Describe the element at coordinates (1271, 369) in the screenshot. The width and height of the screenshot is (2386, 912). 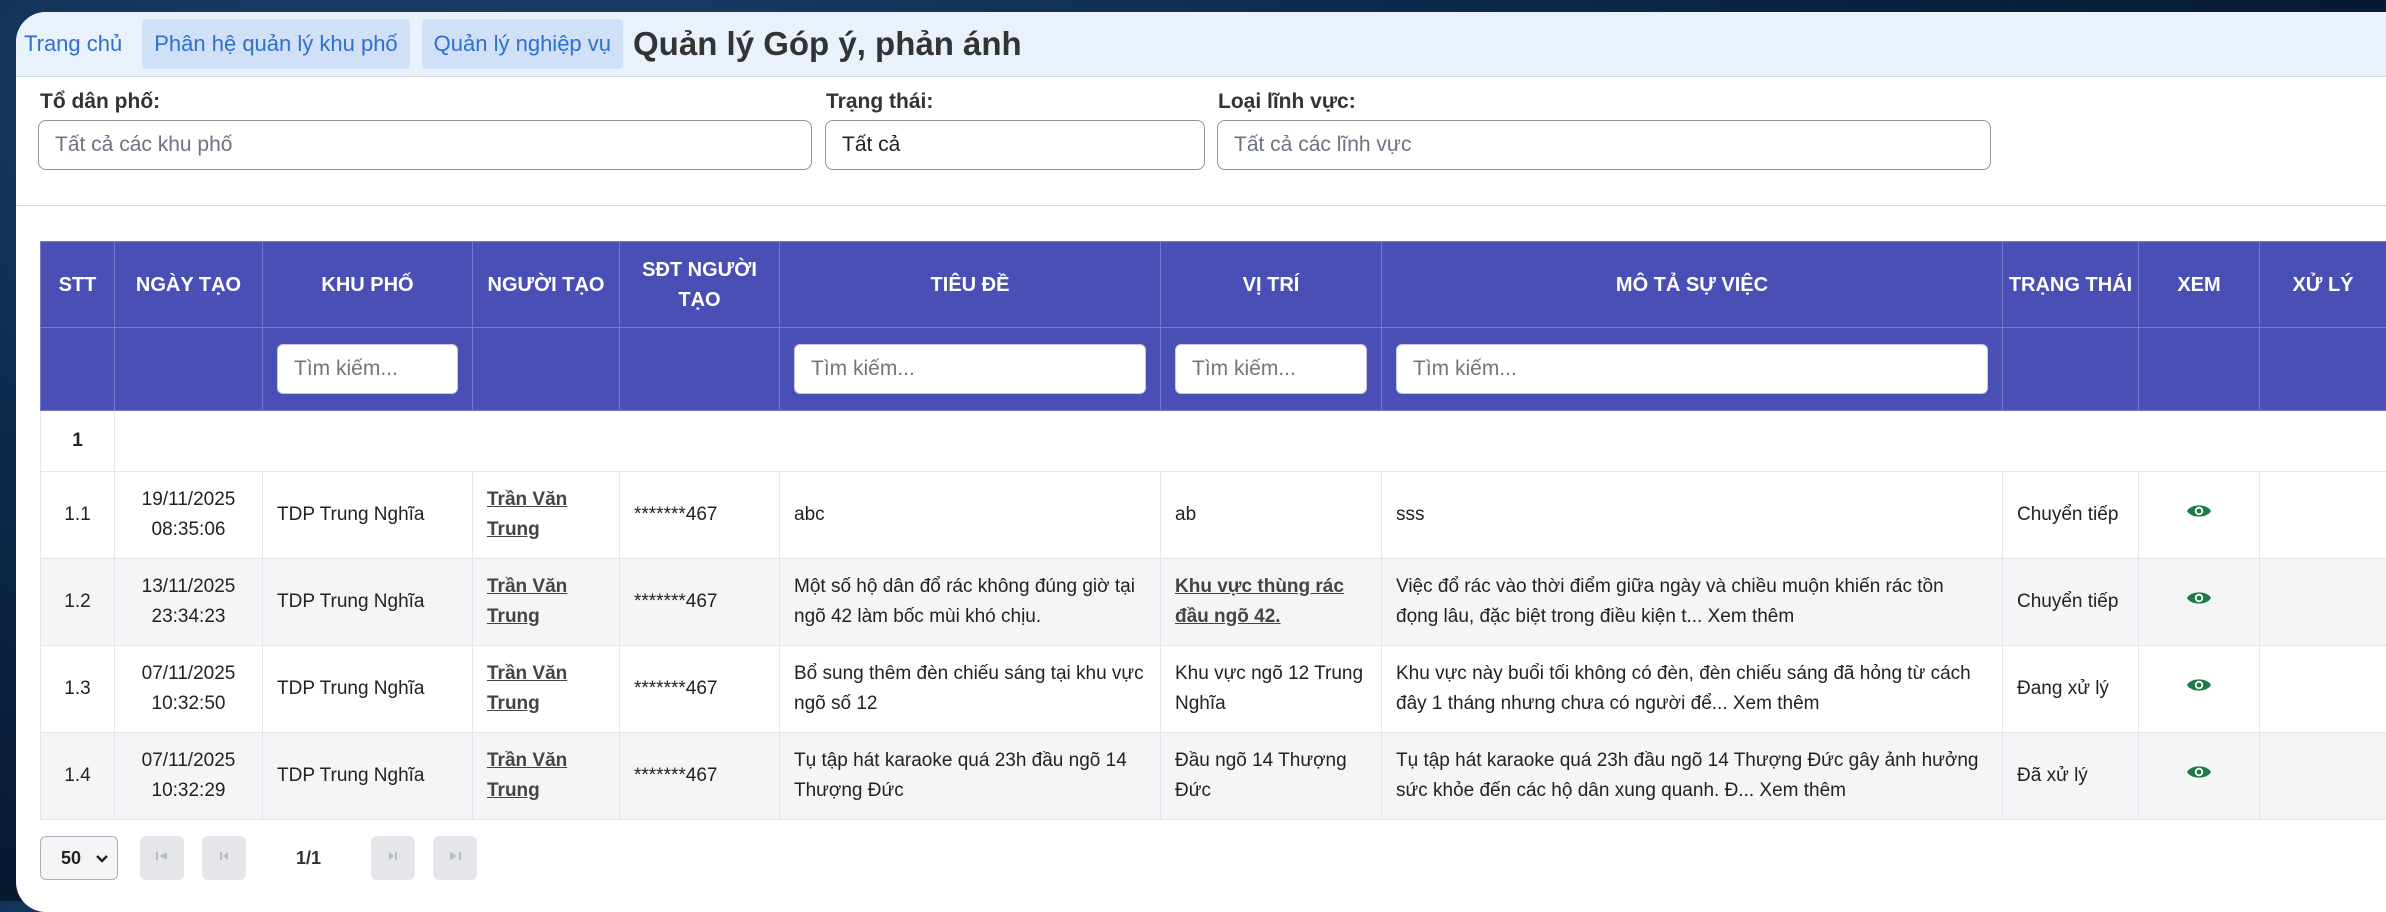
I see `search-vi-tri-input` at that location.